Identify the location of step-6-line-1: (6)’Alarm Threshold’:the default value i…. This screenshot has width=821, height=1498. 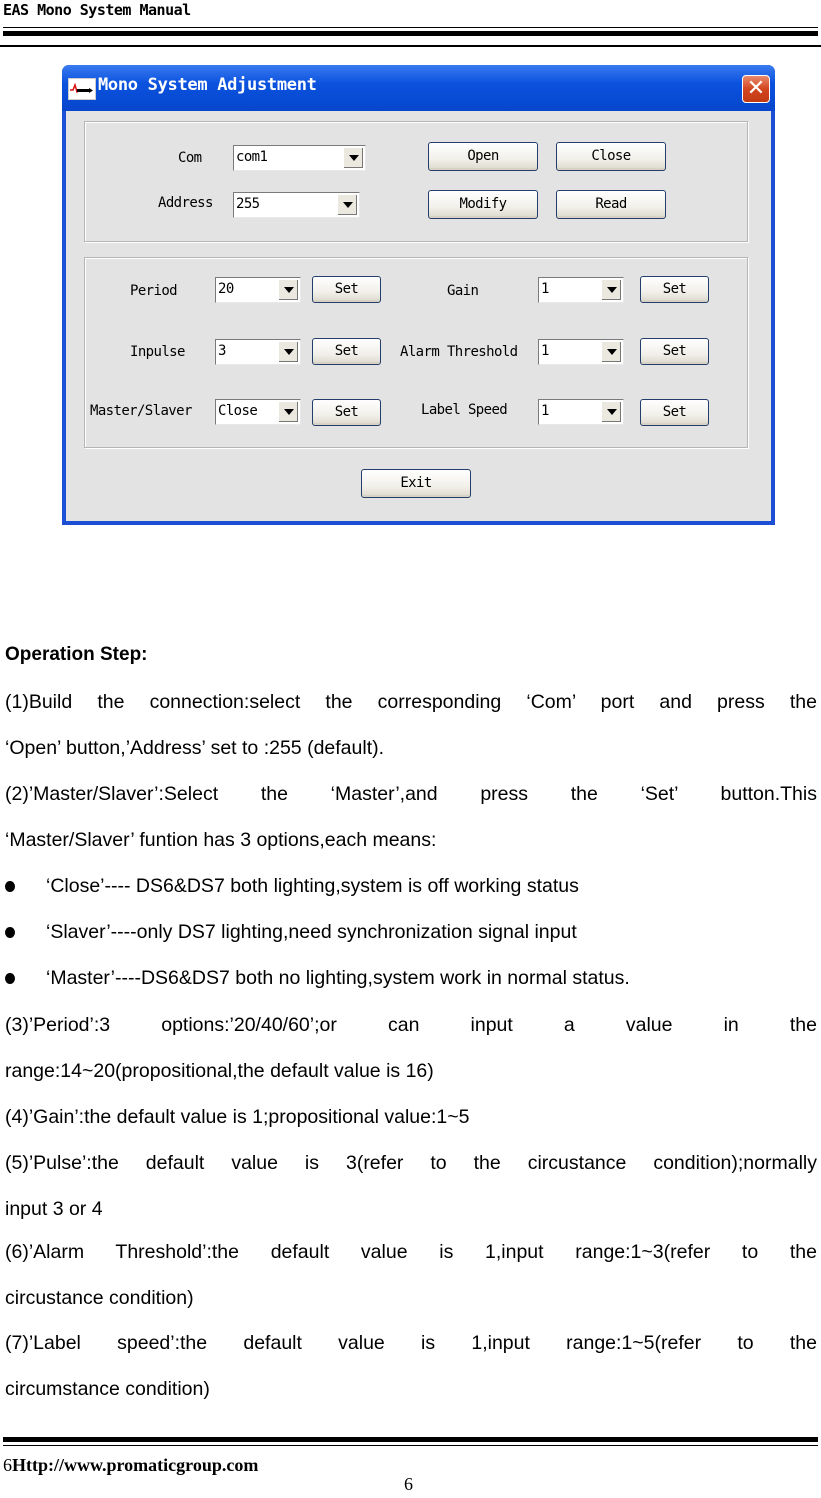
(411, 1252).